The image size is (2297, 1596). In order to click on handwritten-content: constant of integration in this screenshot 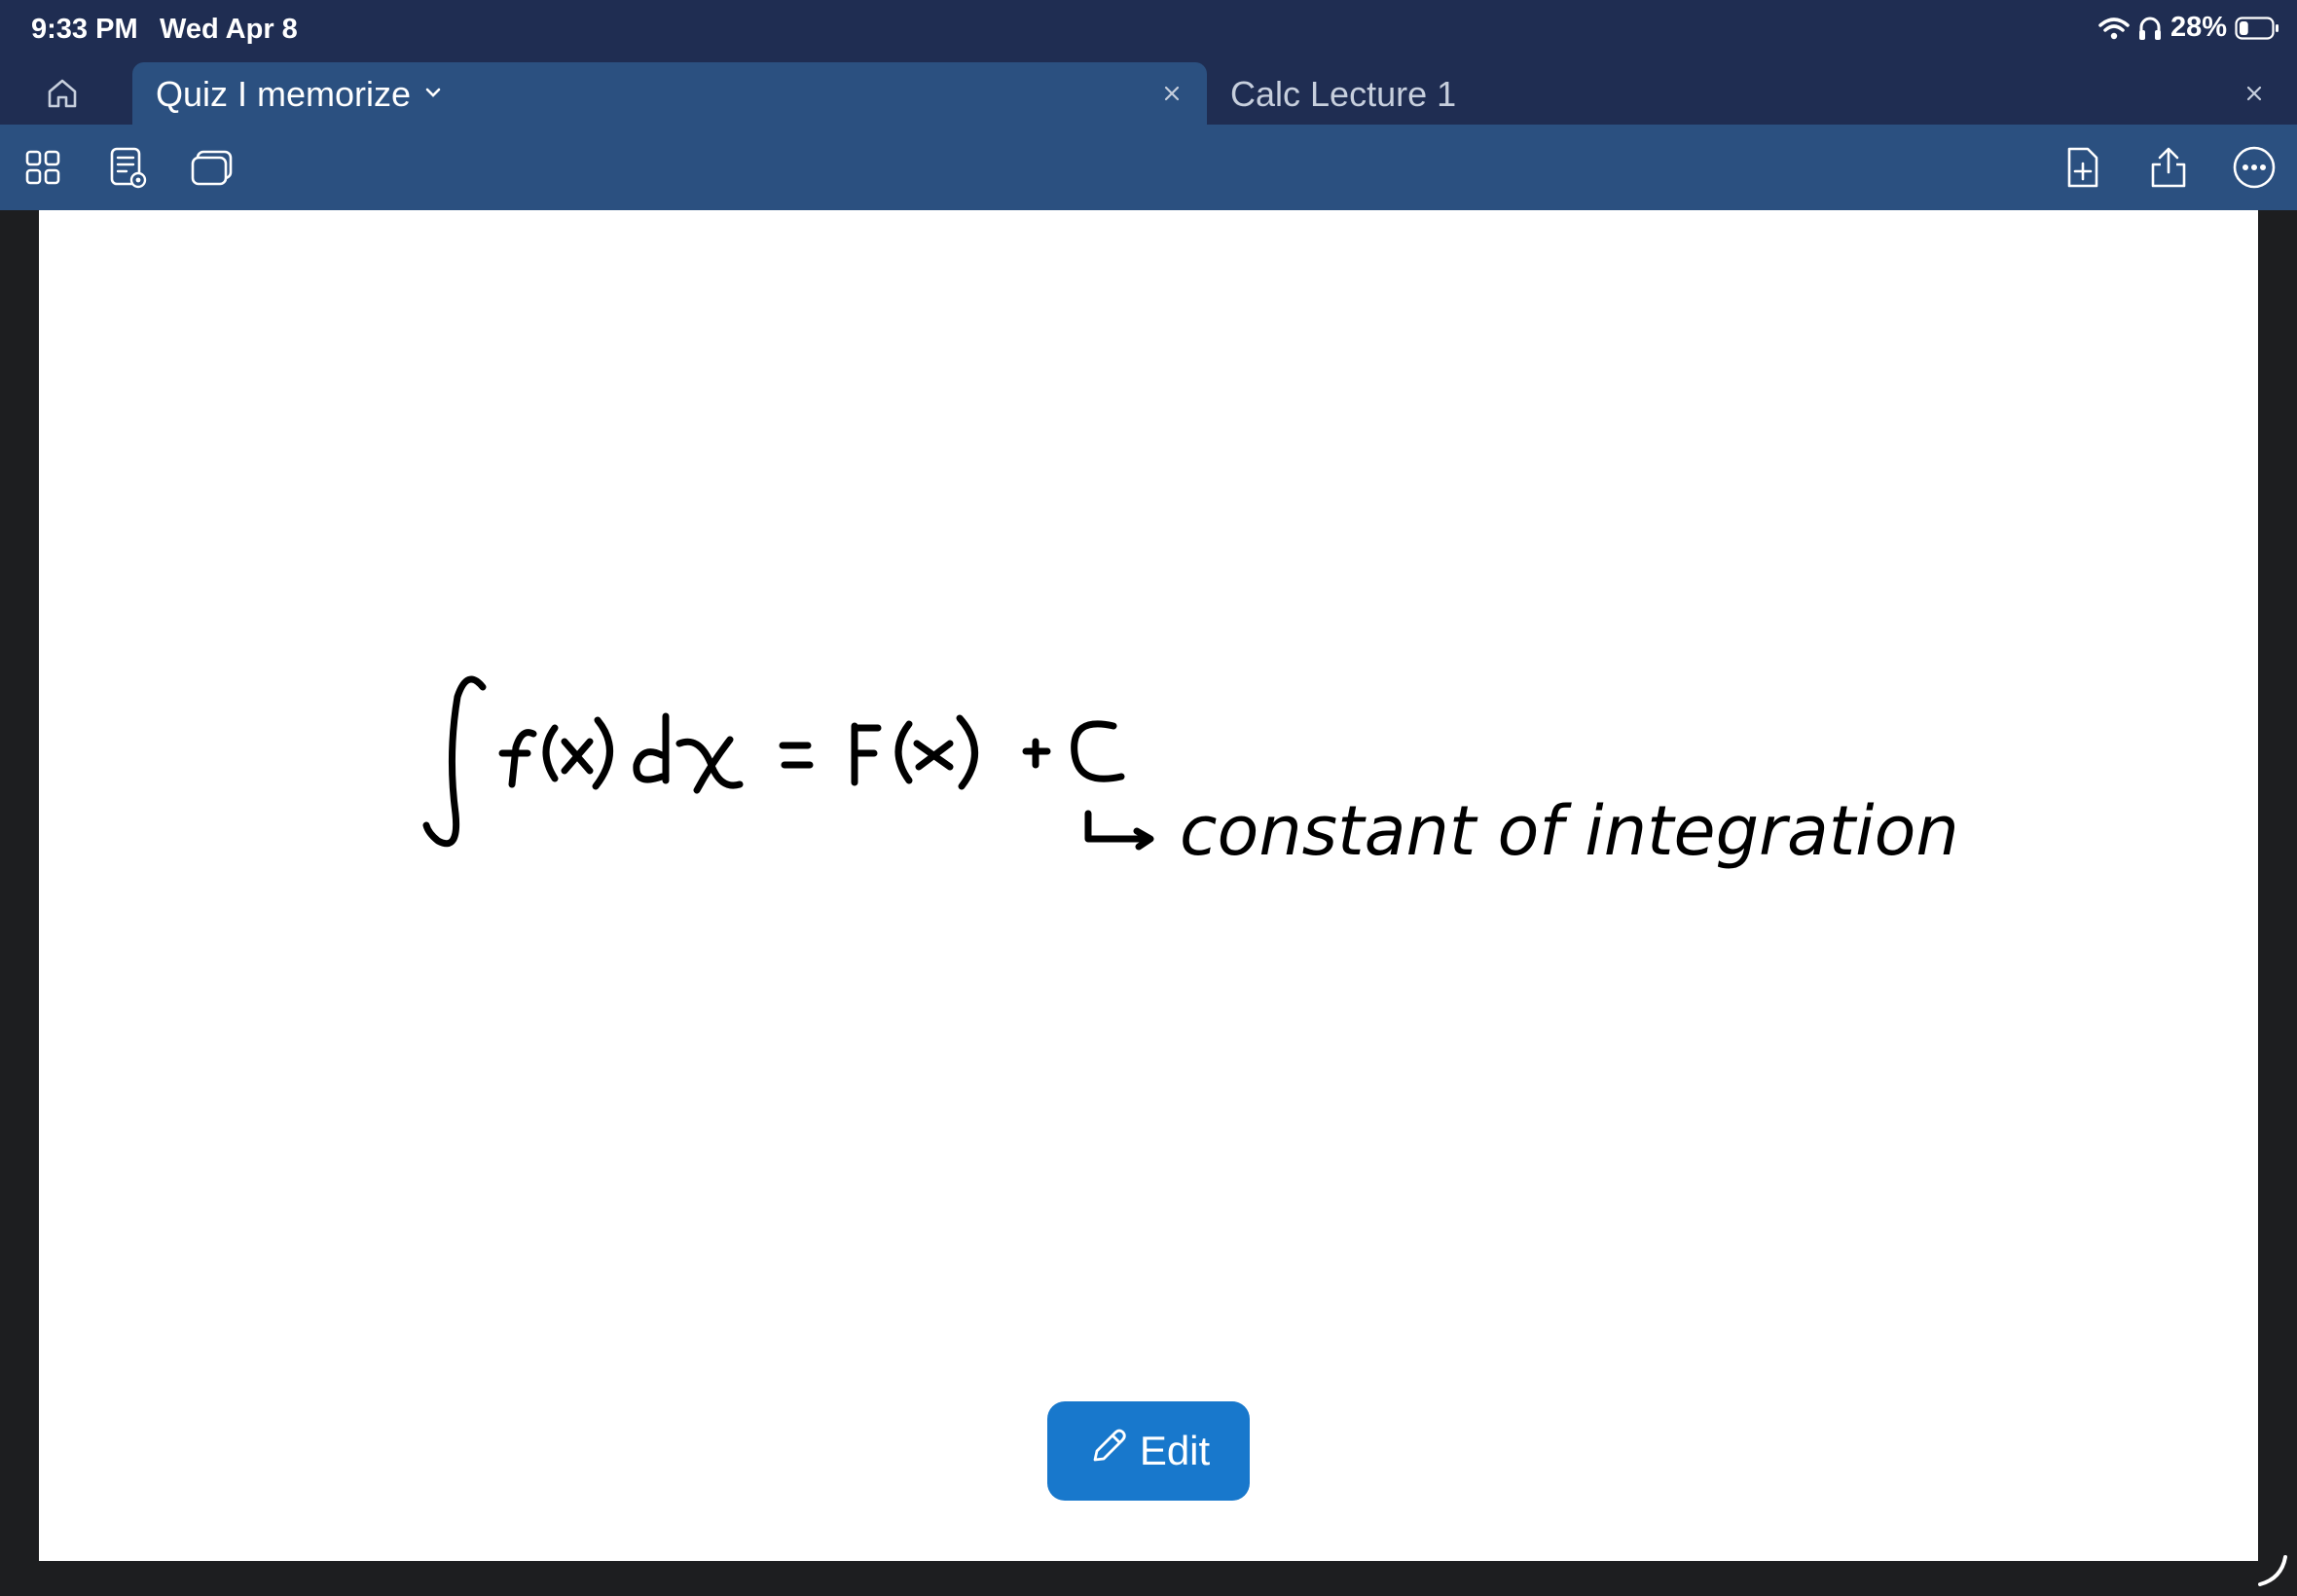, I will do `click(1190, 773)`.